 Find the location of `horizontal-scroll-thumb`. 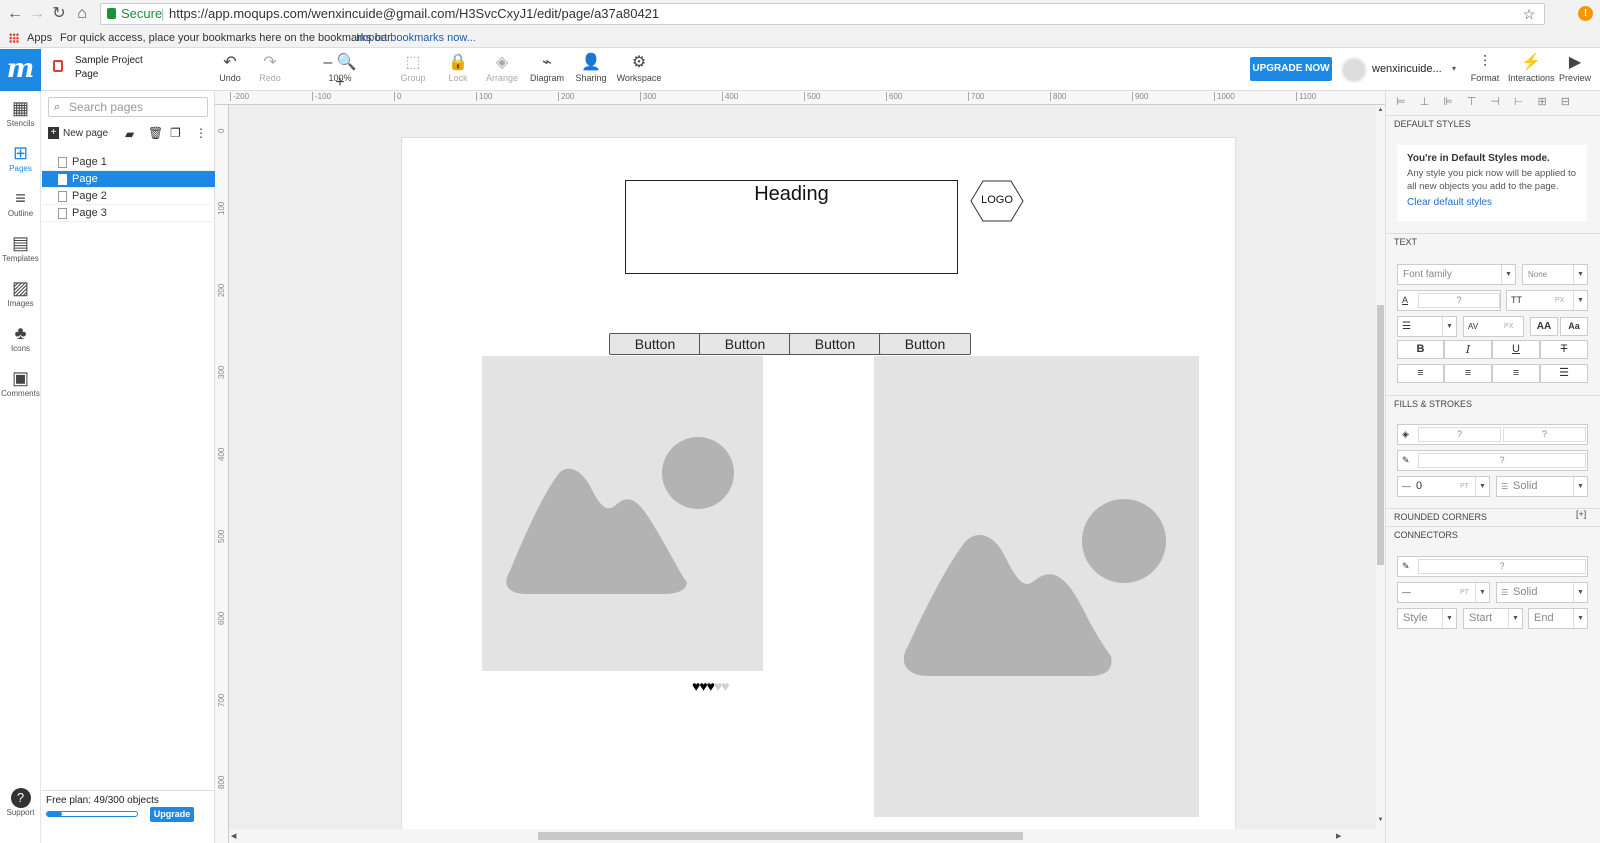

horizontal-scroll-thumb is located at coordinates (780, 836).